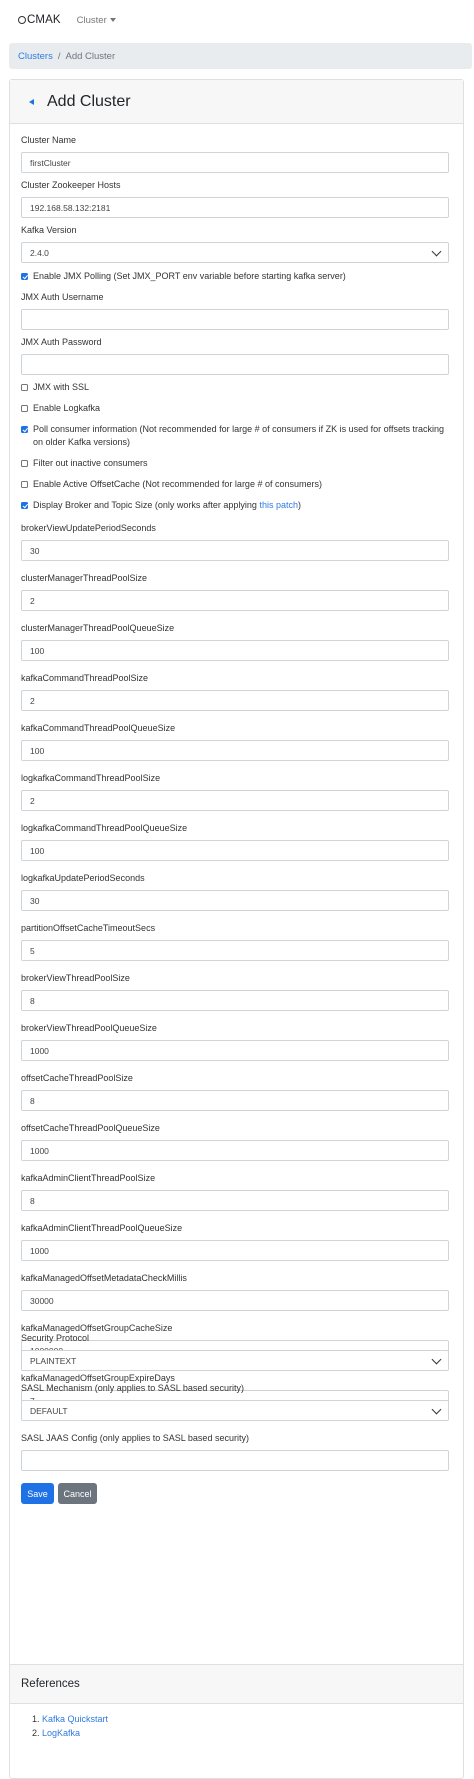 The image size is (474, 1779). I want to click on cluster-name-label: Cluster Name, so click(49, 140).